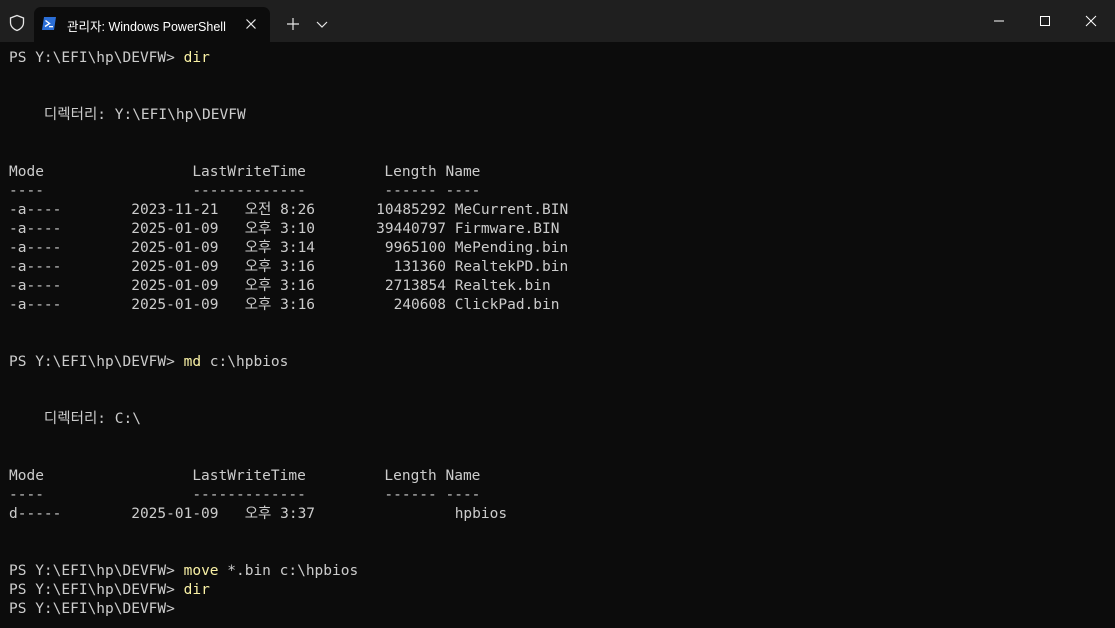 This screenshot has width=1115, height=628. Describe the element at coordinates (559, 609) in the screenshot. I see `prompt-line: PS Y:\EFI\hp\DEVFW>` at that location.